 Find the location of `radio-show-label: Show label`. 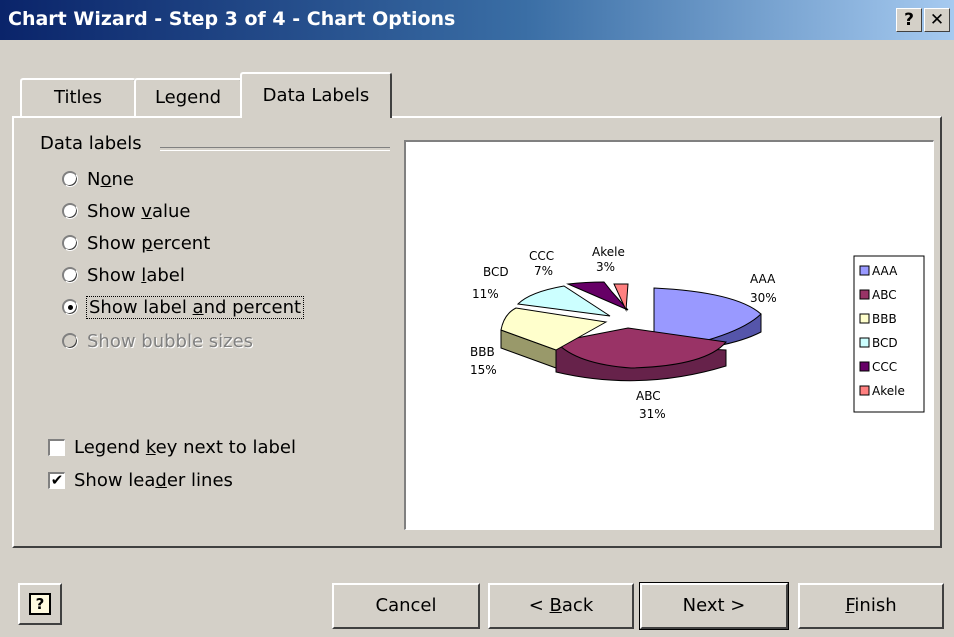

radio-show-label: Show label is located at coordinates (123, 275).